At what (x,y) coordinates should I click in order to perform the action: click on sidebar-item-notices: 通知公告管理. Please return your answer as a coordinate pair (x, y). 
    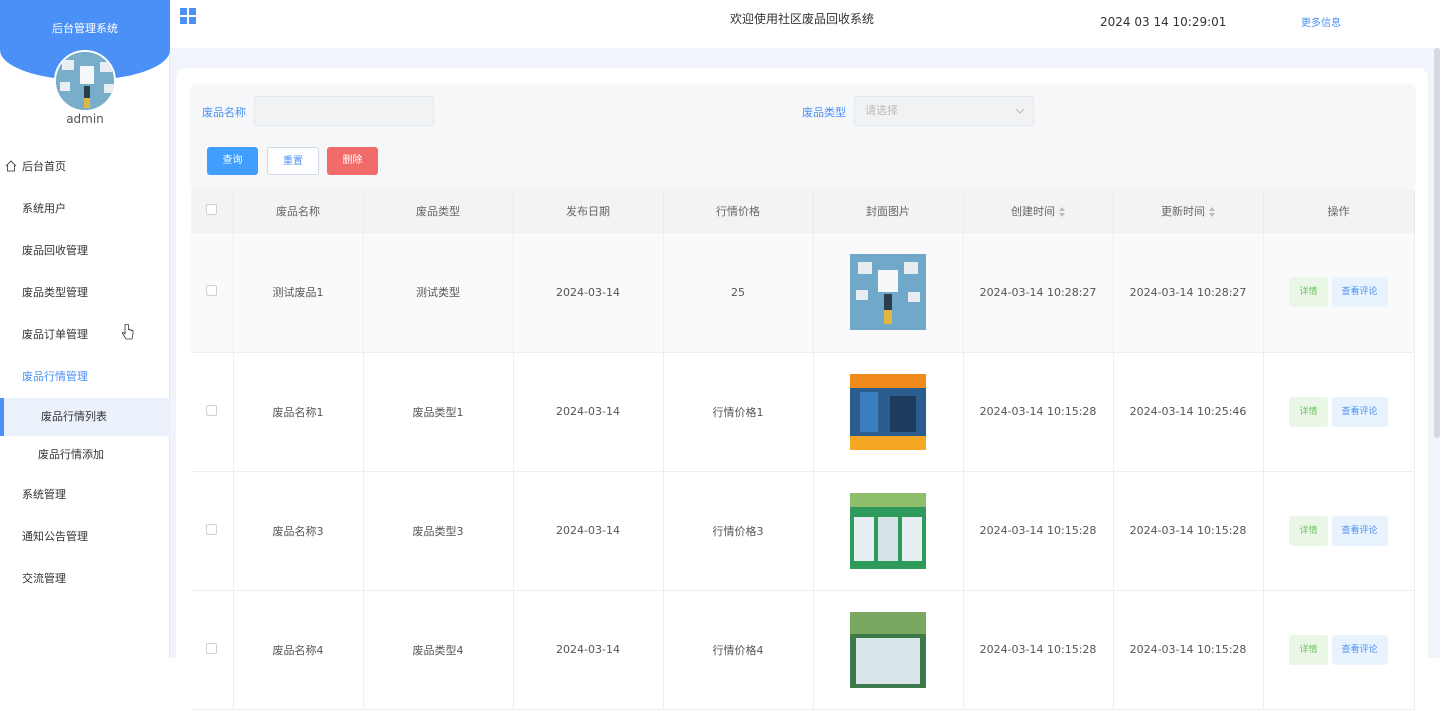
    Looking at the image, I should click on (85, 537).